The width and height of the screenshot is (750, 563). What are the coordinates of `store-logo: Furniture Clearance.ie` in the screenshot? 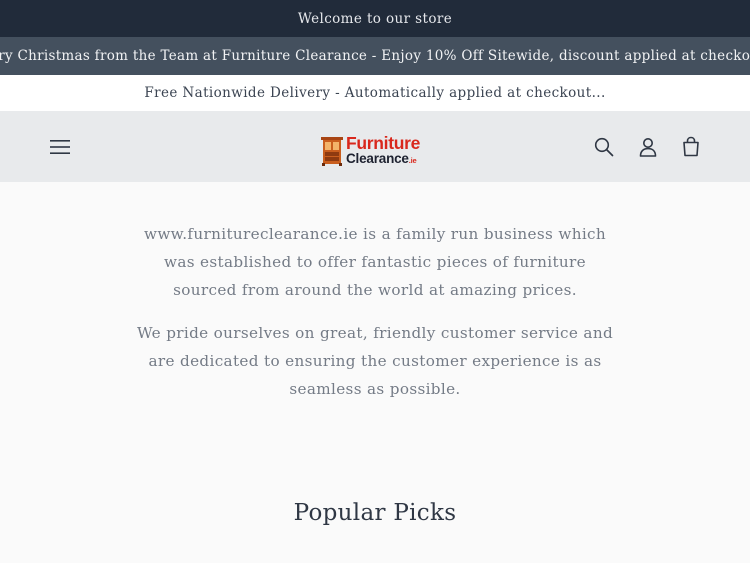 It's located at (376, 148).